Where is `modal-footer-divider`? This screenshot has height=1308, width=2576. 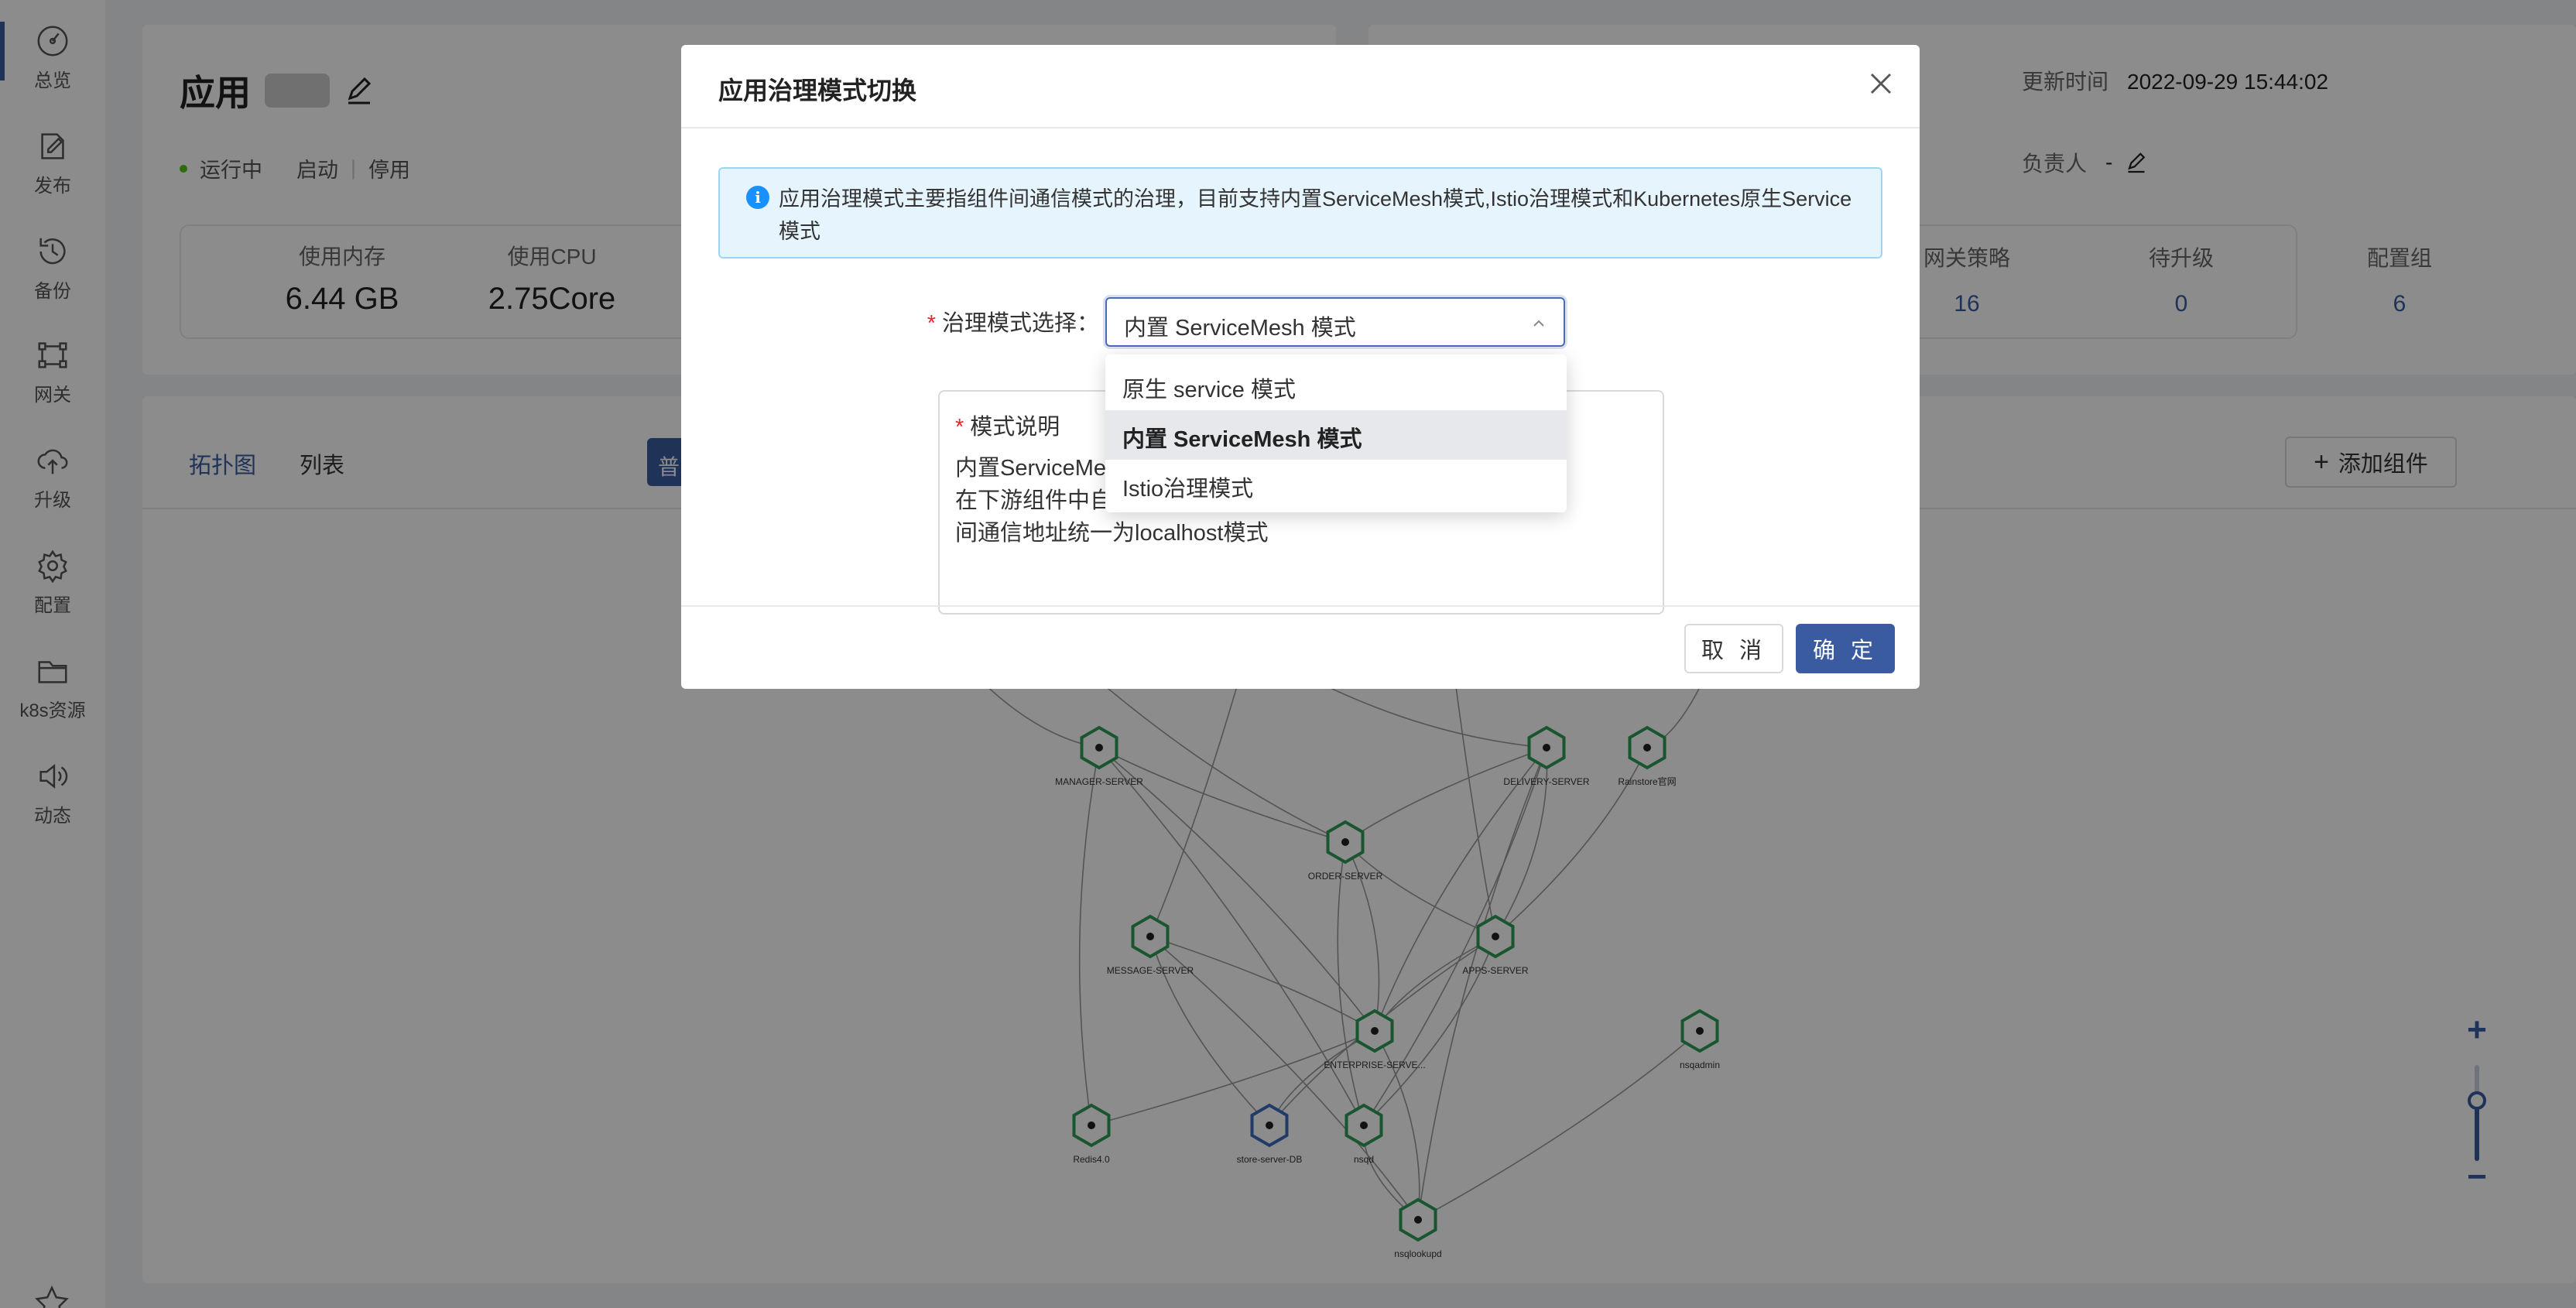 modal-footer-divider is located at coordinates (1300, 606).